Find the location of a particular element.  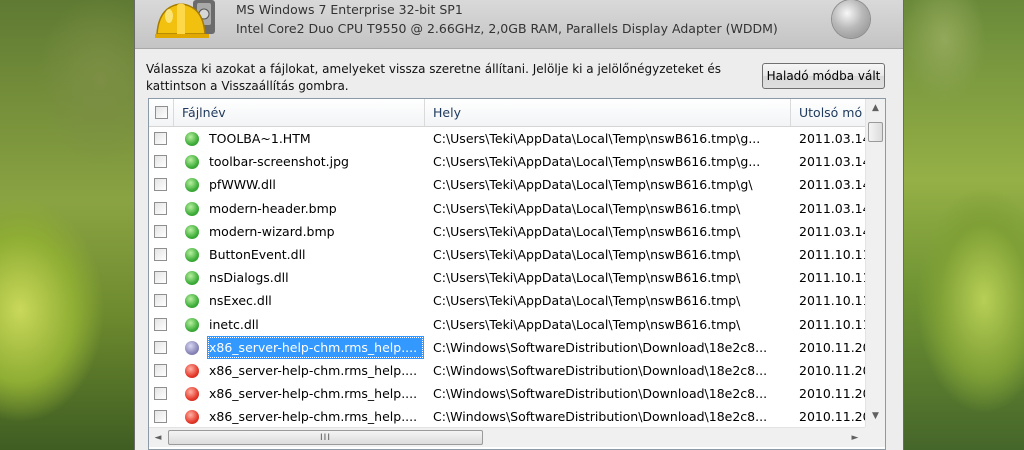

os-info: MS Windows 7 Enterprise 32-bit SP1 is located at coordinates (349, 9).